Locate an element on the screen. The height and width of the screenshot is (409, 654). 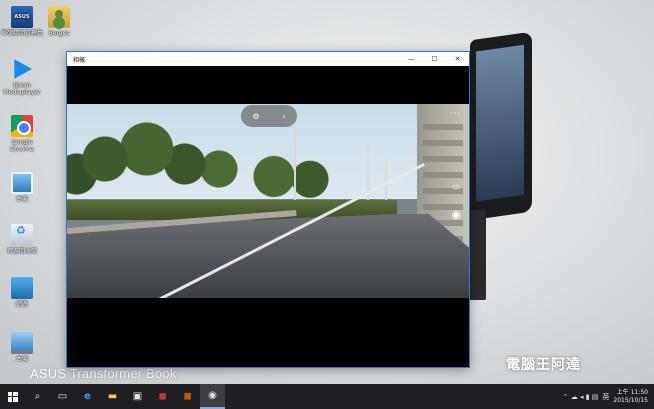
start-button is located at coordinates (12, 396).